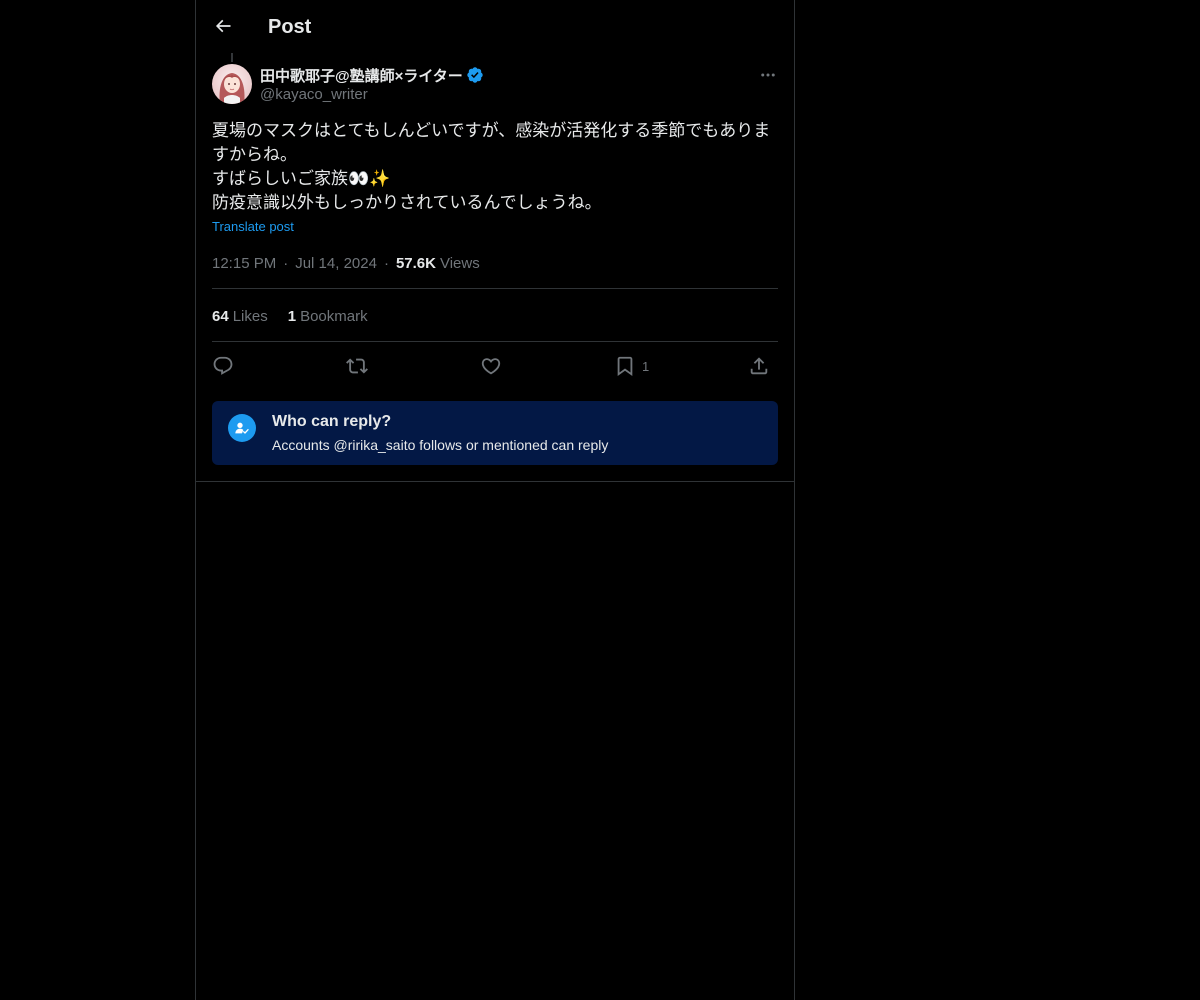 The image size is (1200, 1000). Describe the element at coordinates (646, 366) in the screenshot. I see `bookmark-count: 1` at that location.